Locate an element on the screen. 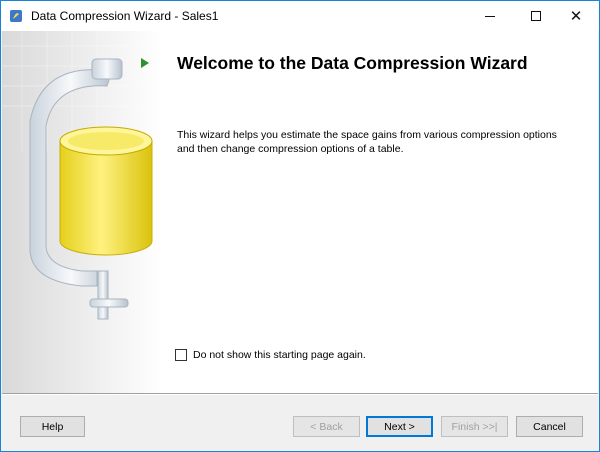 Image resolution: width=600 pixels, height=452 pixels. page-heading: Welcome to the Data Compression Wizard is located at coordinates (352, 63).